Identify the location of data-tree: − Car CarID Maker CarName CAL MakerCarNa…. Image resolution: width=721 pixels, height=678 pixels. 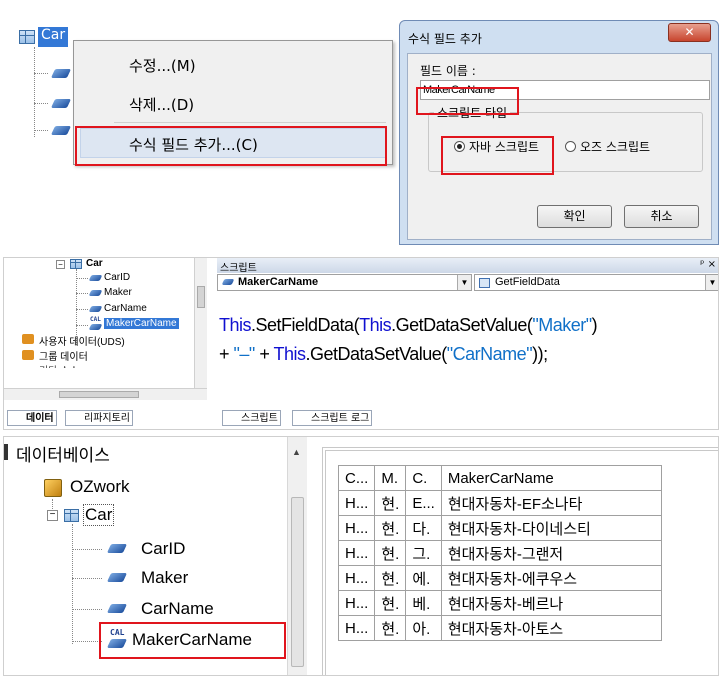
(105, 329).